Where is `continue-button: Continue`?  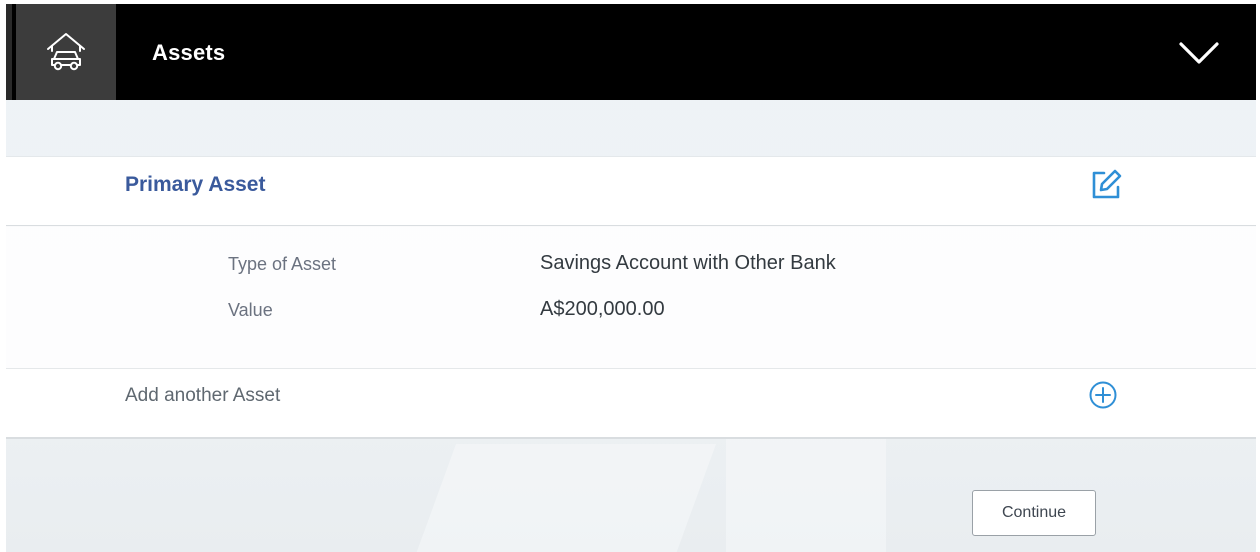
continue-button: Continue is located at coordinates (1034, 513).